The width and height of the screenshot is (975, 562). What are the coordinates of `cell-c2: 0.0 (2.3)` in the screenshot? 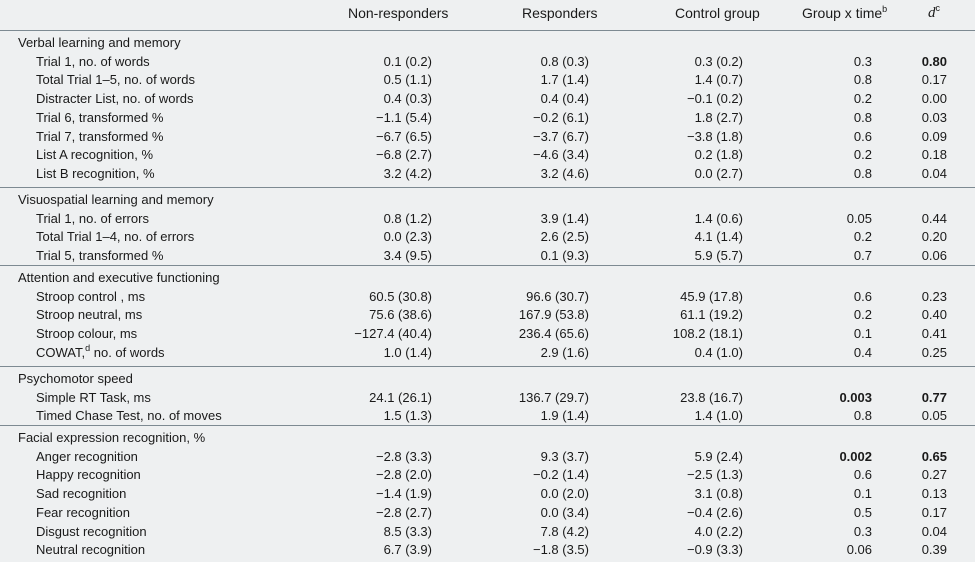 It's located at (407, 237).